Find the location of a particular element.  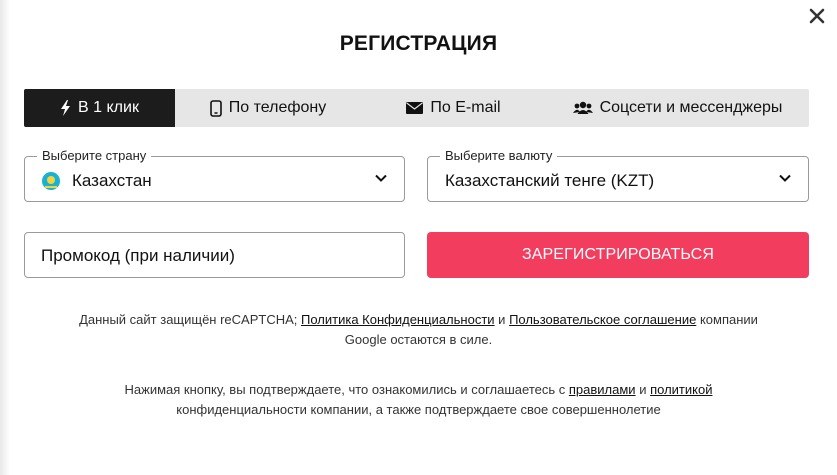

currency-select-label: Выберите валюту is located at coordinates (499, 156).